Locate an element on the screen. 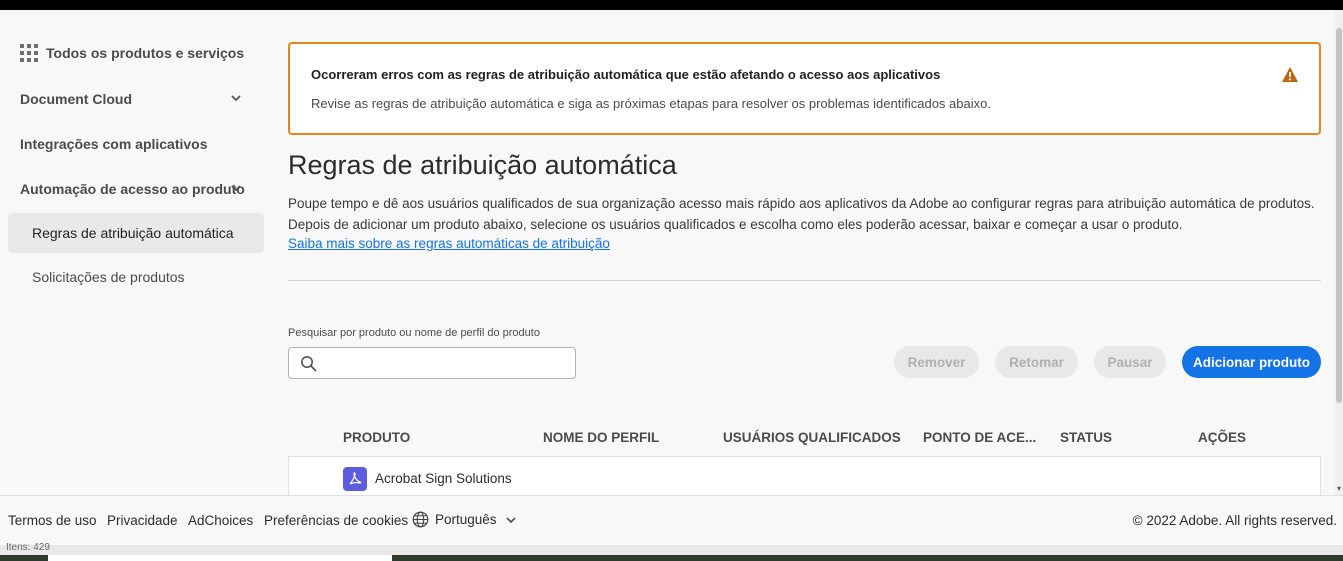 This screenshot has width=1343, height=561. sidebar-item-auto-assignment-rules: Regras de atribuição automática is located at coordinates (136, 233).